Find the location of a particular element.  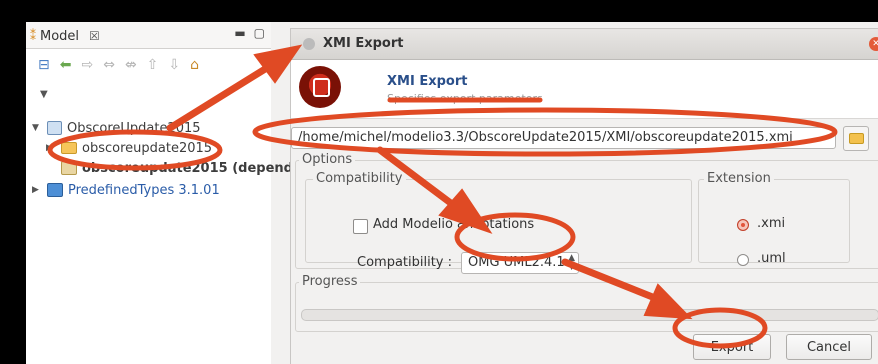

model-view-icon: ⁑ is located at coordinates (33, 36).